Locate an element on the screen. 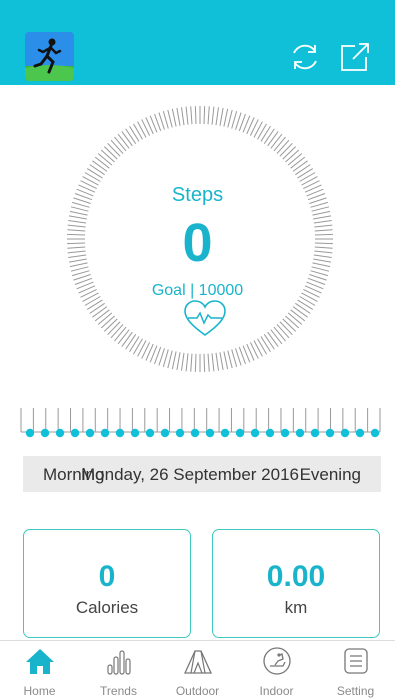  nav-trends: Trends is located at coordinates (118, 669).